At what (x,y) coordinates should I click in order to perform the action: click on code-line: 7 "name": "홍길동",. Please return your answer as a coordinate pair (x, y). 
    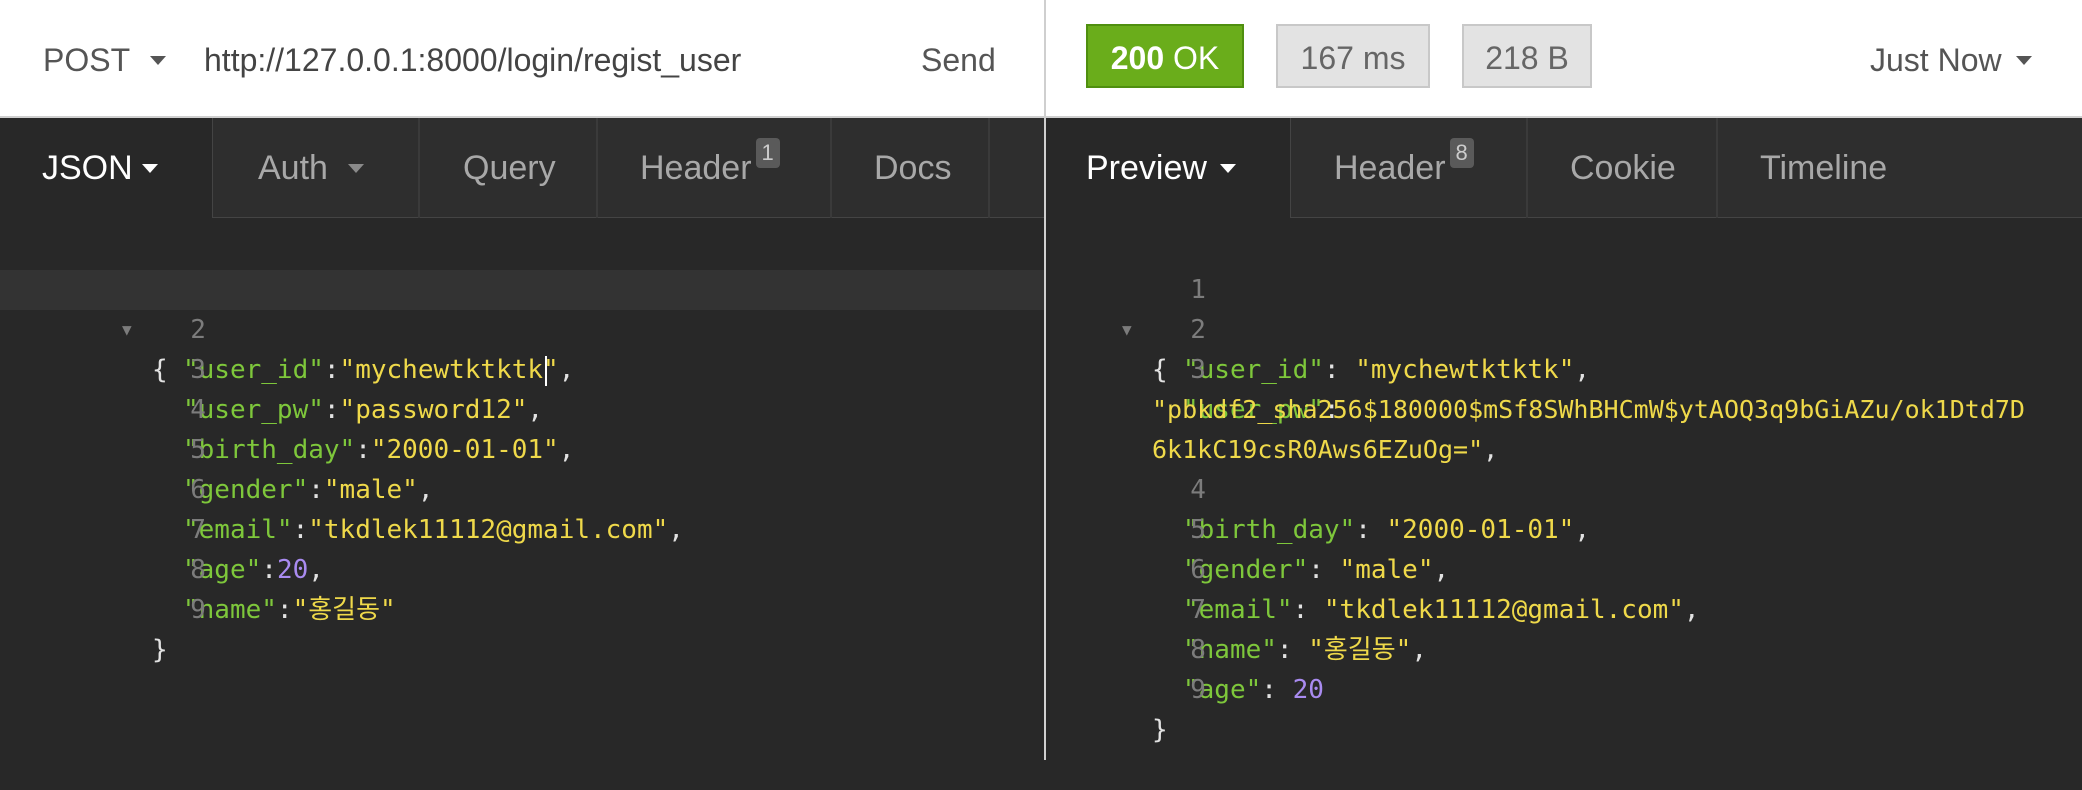
    Looking at the image, I should click on (1564, 570).